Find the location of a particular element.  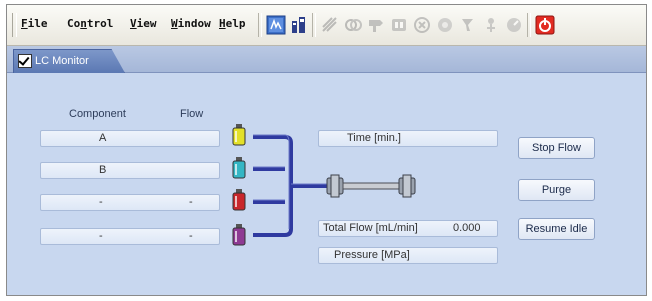

flow-header: Flow is located at coordinates (192, 114).